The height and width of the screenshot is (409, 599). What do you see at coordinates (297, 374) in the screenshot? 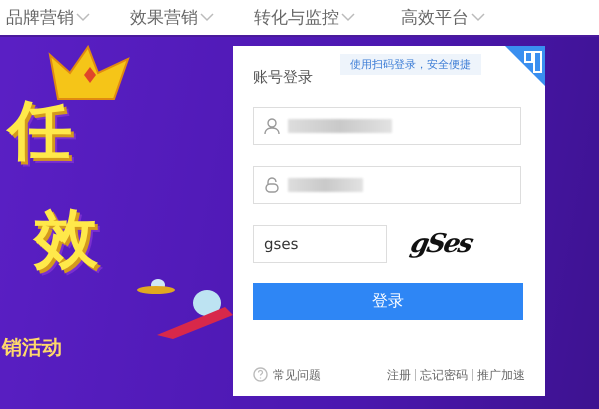
I see `faq-link: 常见问题` at bounding box center [297, 374].